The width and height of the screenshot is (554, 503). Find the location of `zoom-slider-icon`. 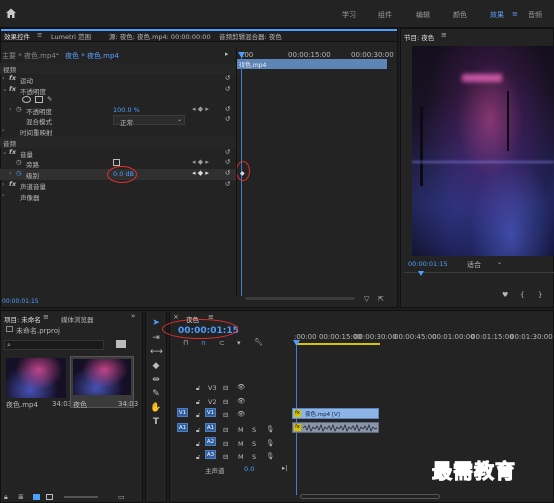

zoom-slider-icon is located at coordinates (300, 298).